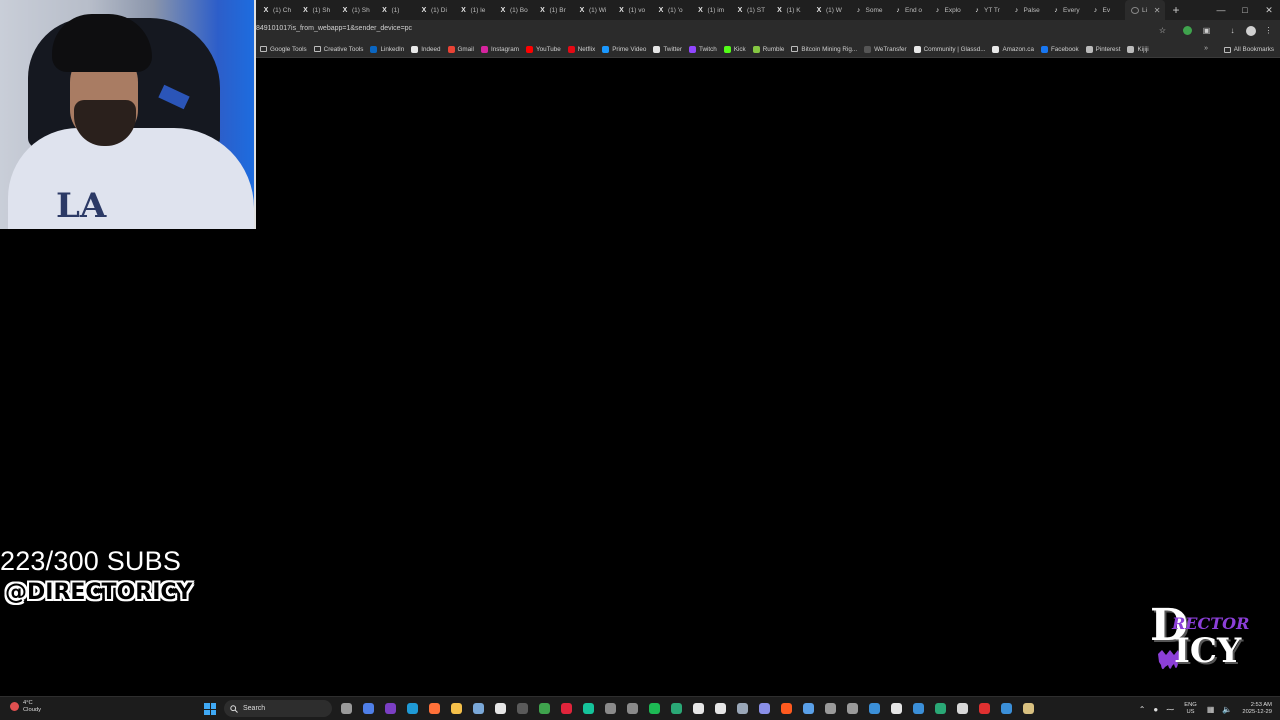 This screenshot has width=1280, height=720. What do you see at coordinates (566, 708) in the screenshot?
I see `opera-taskbar-icon` at bounding box center [566, 708].